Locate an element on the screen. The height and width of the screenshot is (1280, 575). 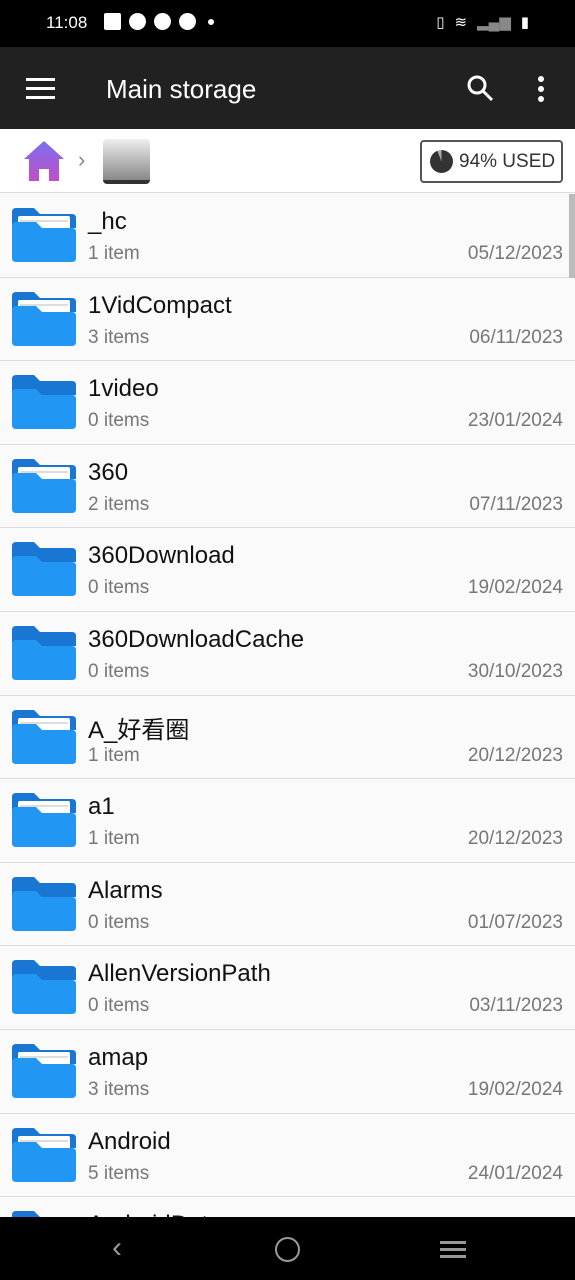
list-item: Alarms 0 items 01/07/2023 is located at coordinates (287, 905).